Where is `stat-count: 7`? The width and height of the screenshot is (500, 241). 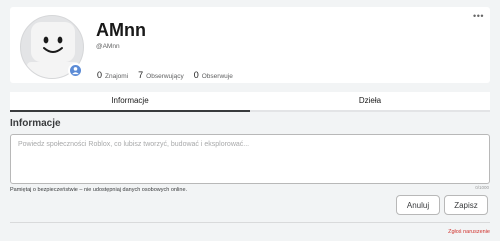 stat-count: 7 is located at coordinates (141, 75).